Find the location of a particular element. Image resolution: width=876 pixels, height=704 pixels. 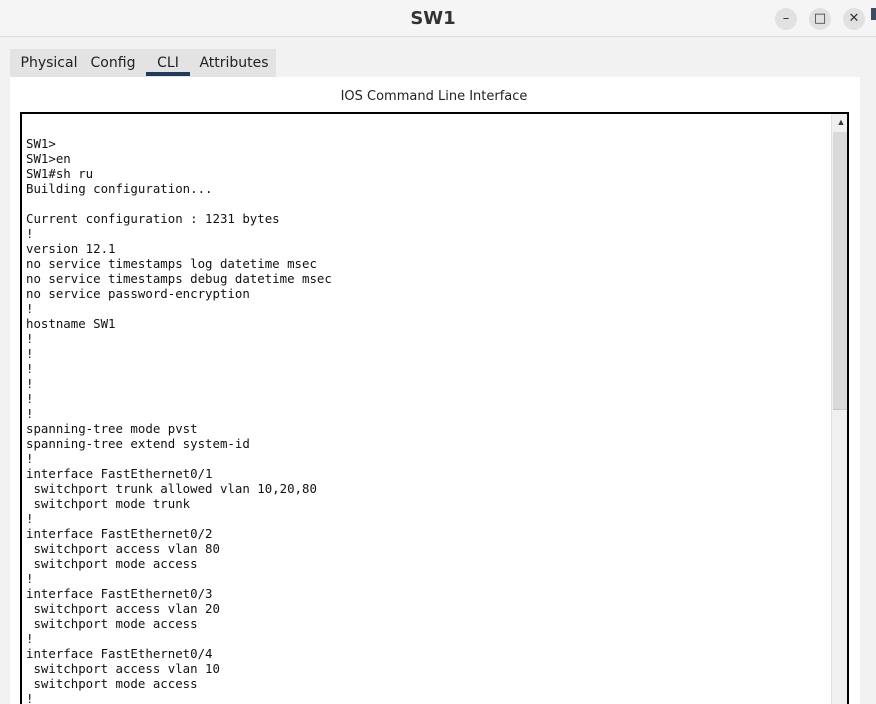

tab-cli: CLI is located at coordinates (168, 63).